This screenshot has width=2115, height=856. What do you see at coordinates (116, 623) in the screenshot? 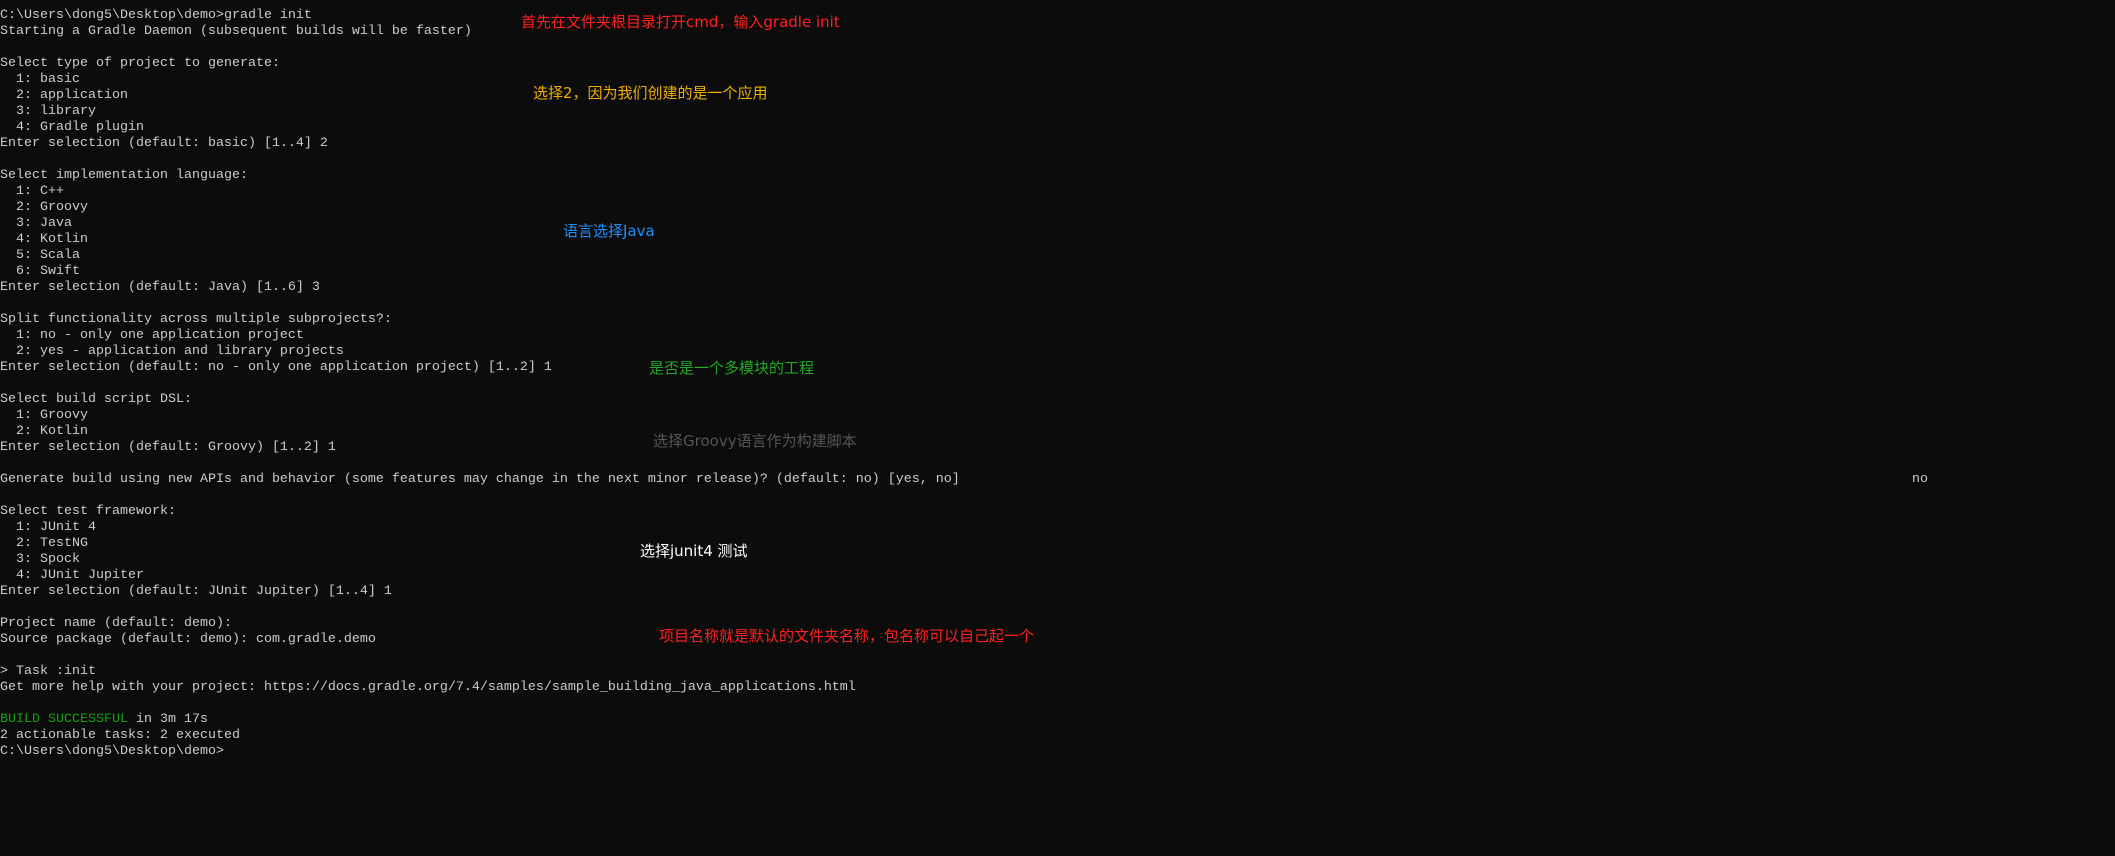
I see `terminal-line: Project name (default: demo):` at bounding box center [116, 623].